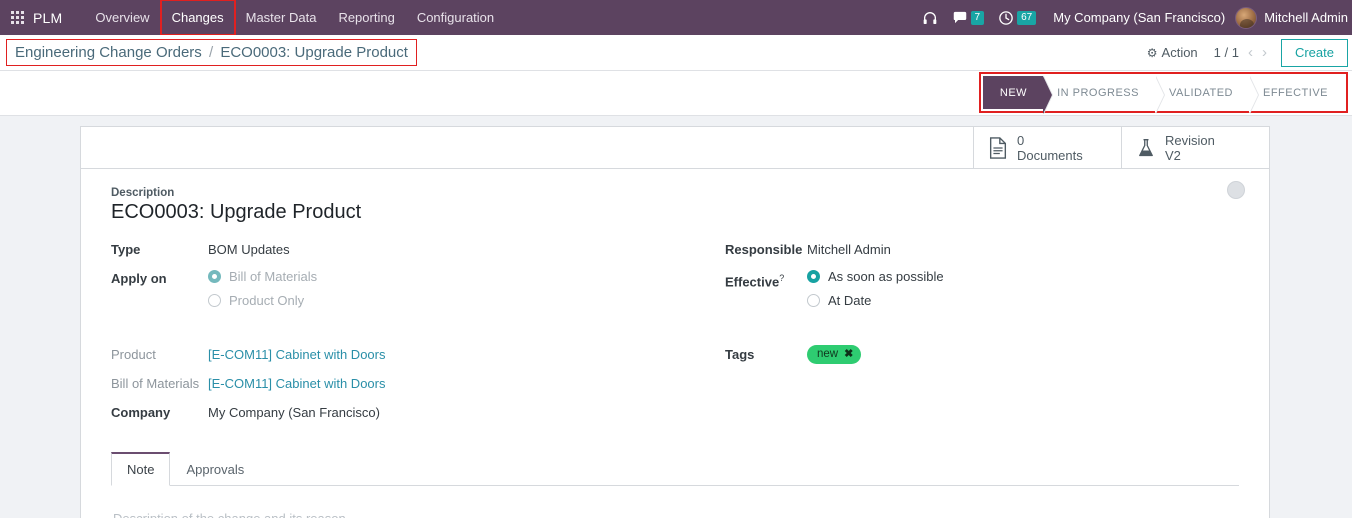  What do you see at coordinates (215, 469) in the screenshot?
I see `tab-approvals: Approvals` at bounding box center [215, 469].